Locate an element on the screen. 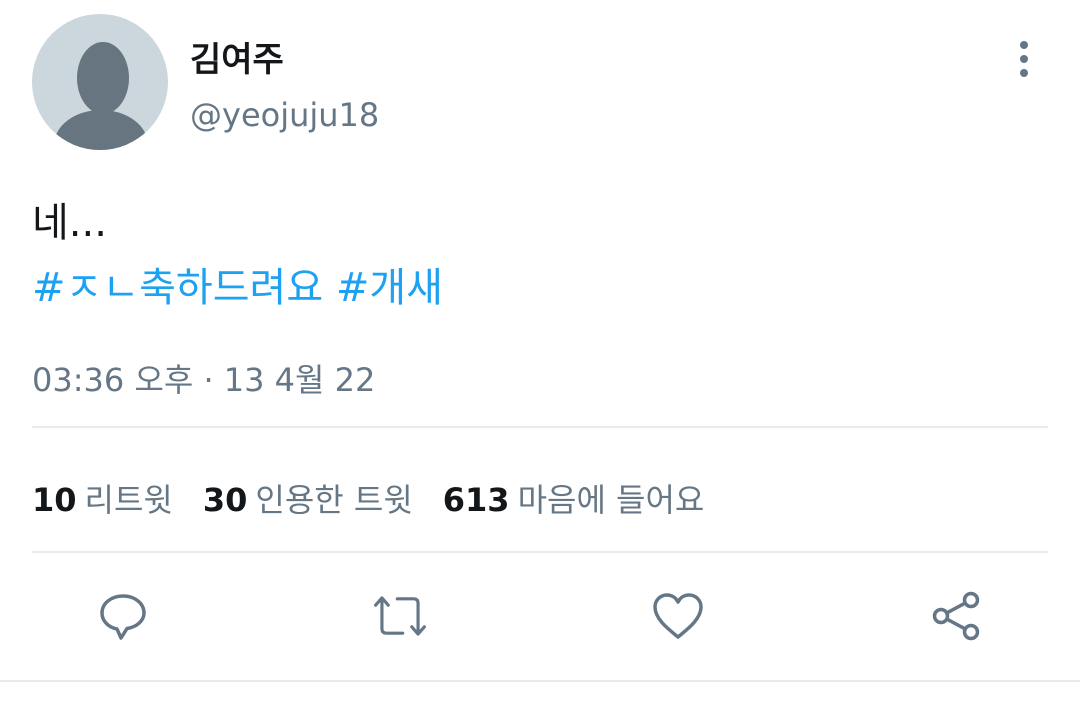  retweet-icon is located at coordinates (400, 616).